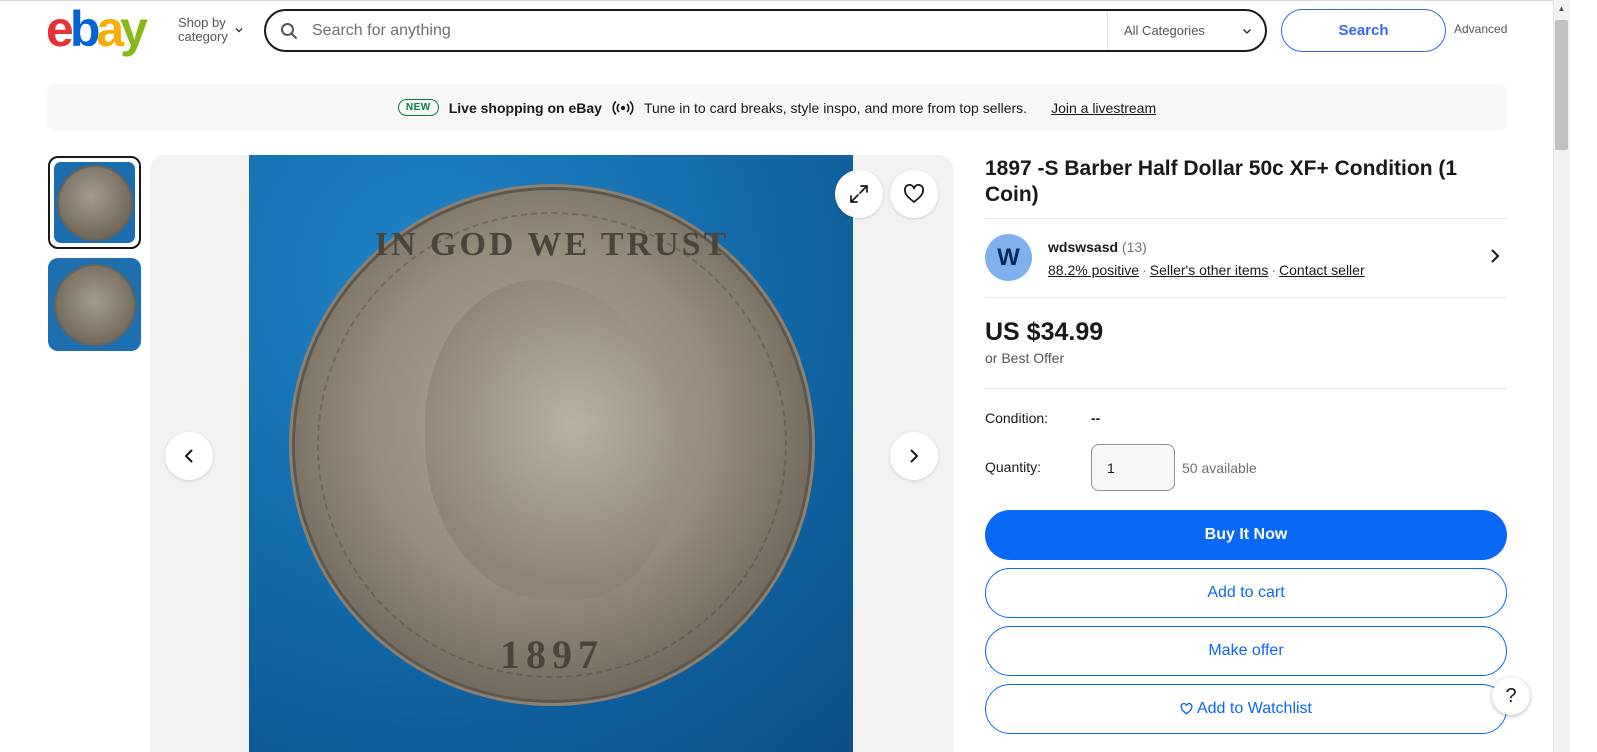 The height and width of the screenshot is (752, 1597). I want to click on join-livestream-link: Join a livestream, so click(1103, 108).